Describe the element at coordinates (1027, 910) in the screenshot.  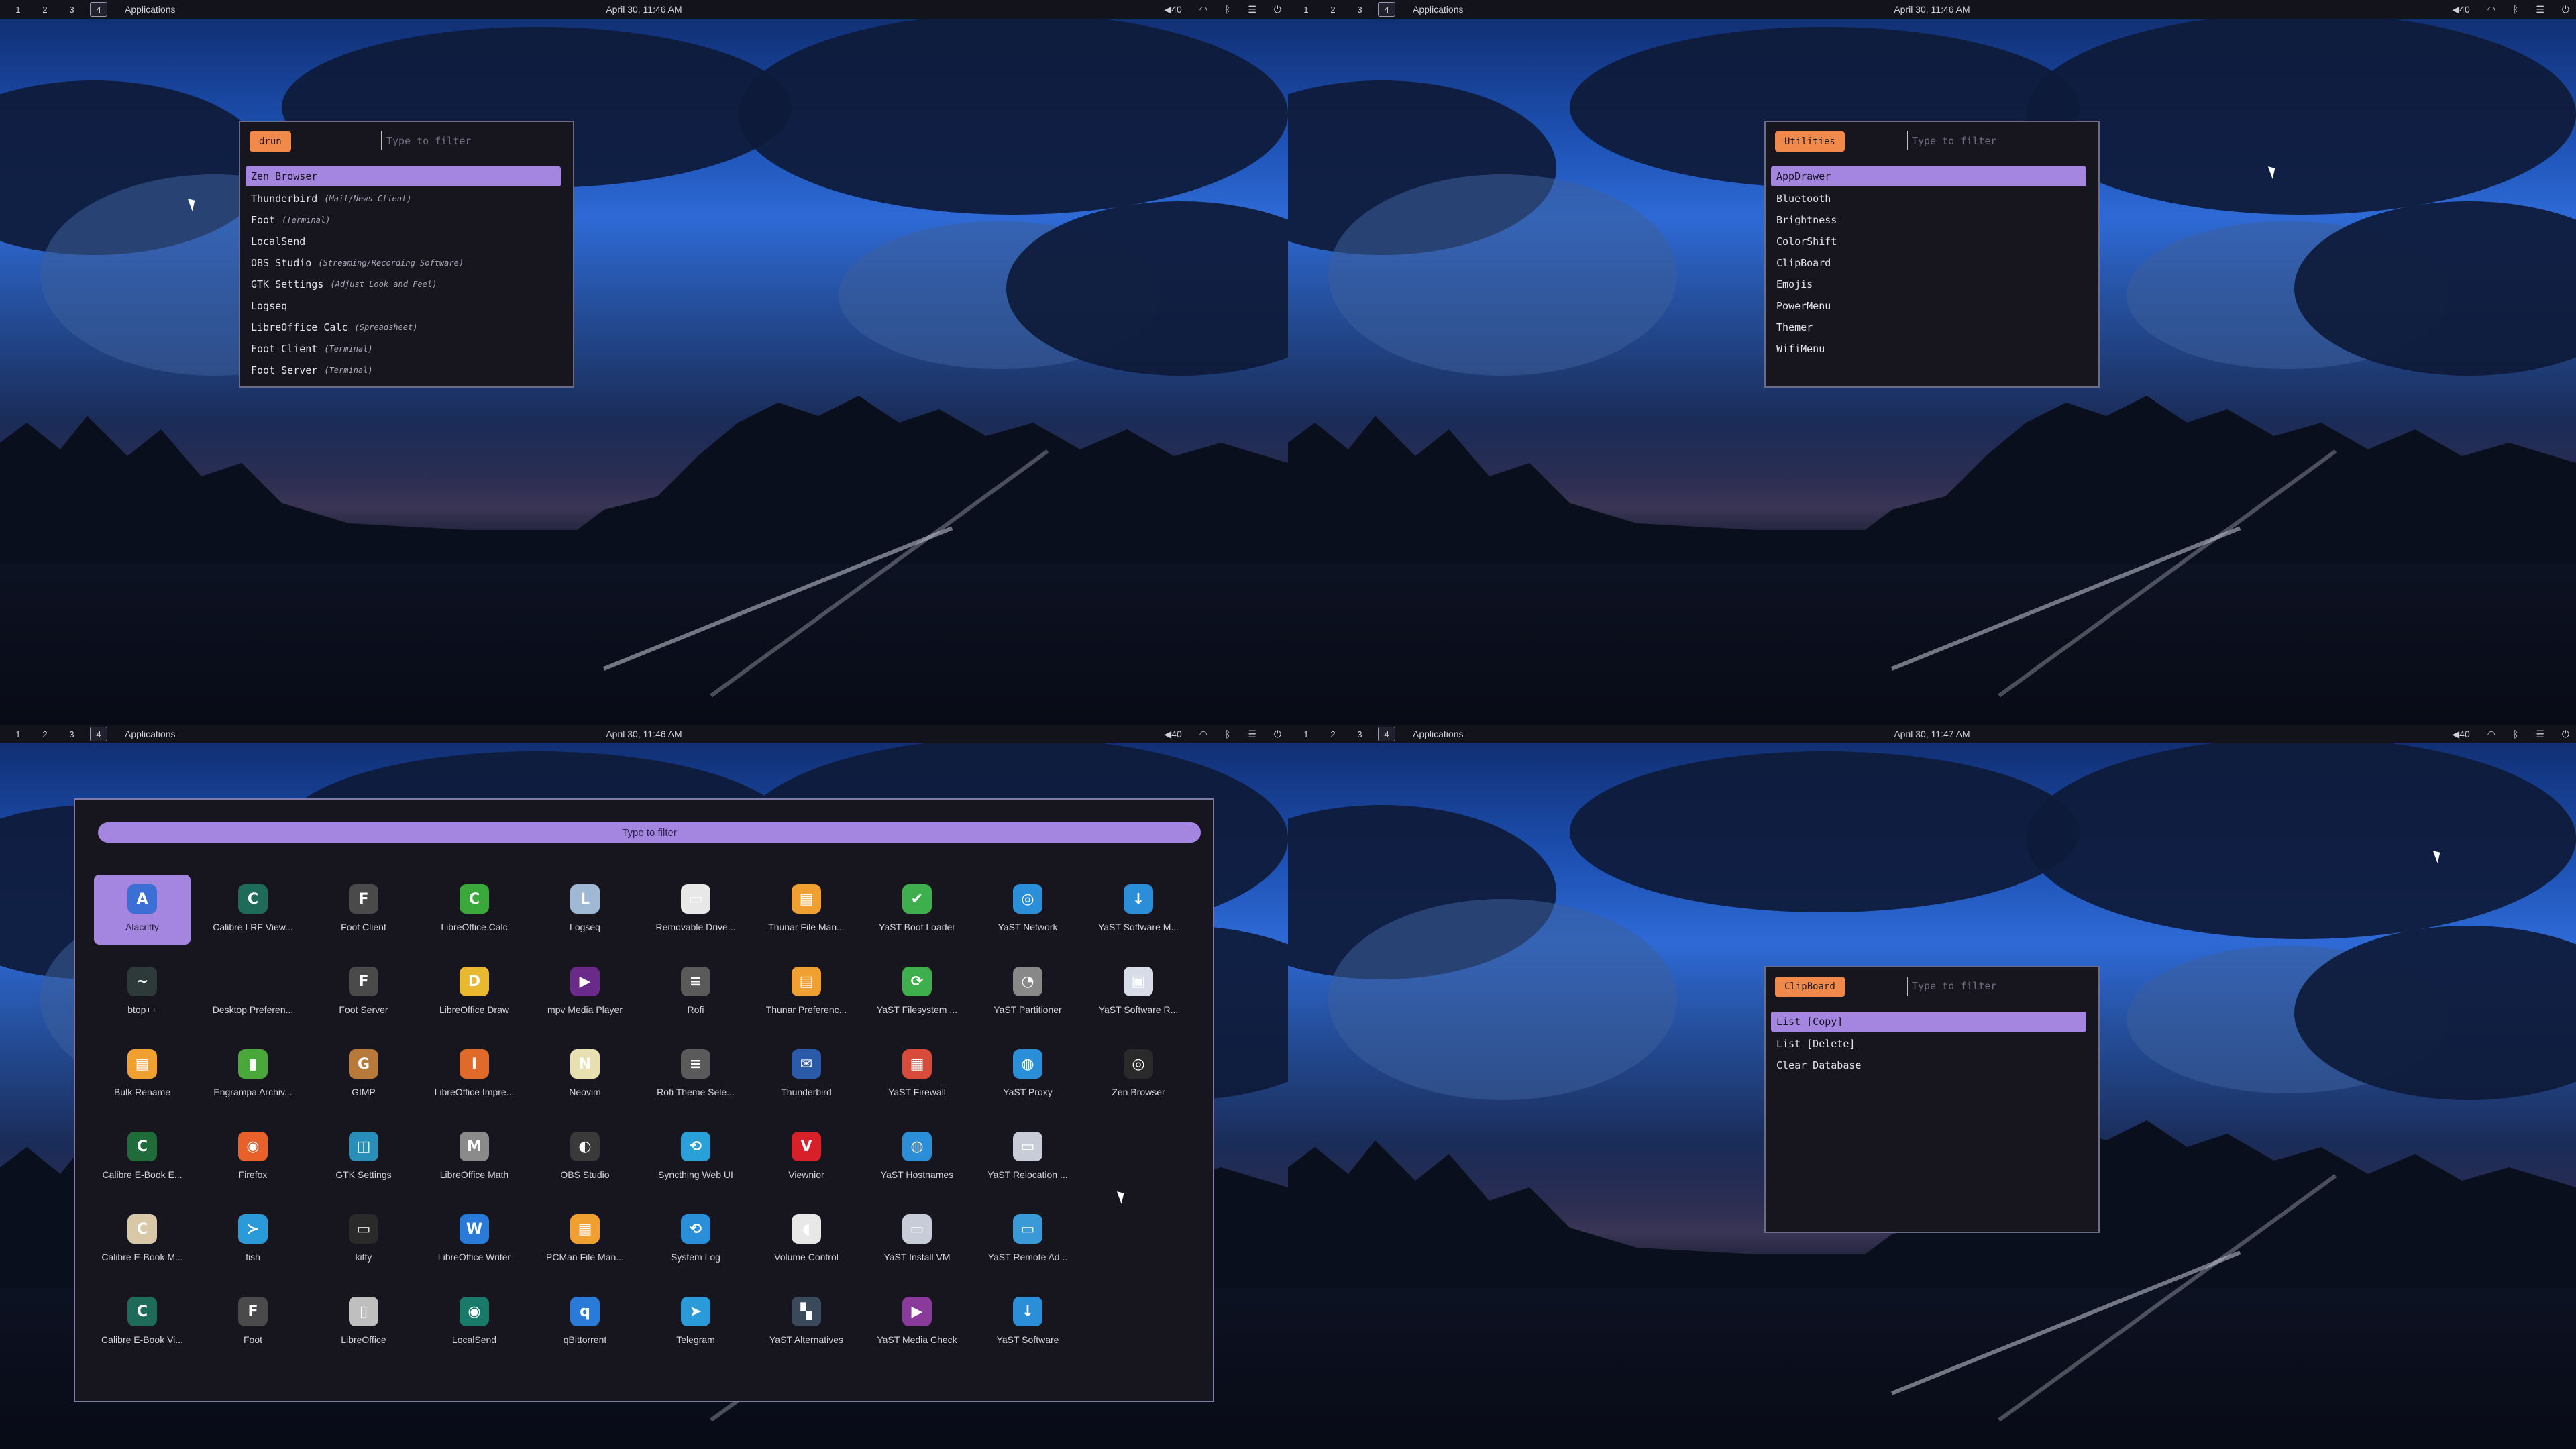
I see `app-tile: ◎ YaST Network` at that location.